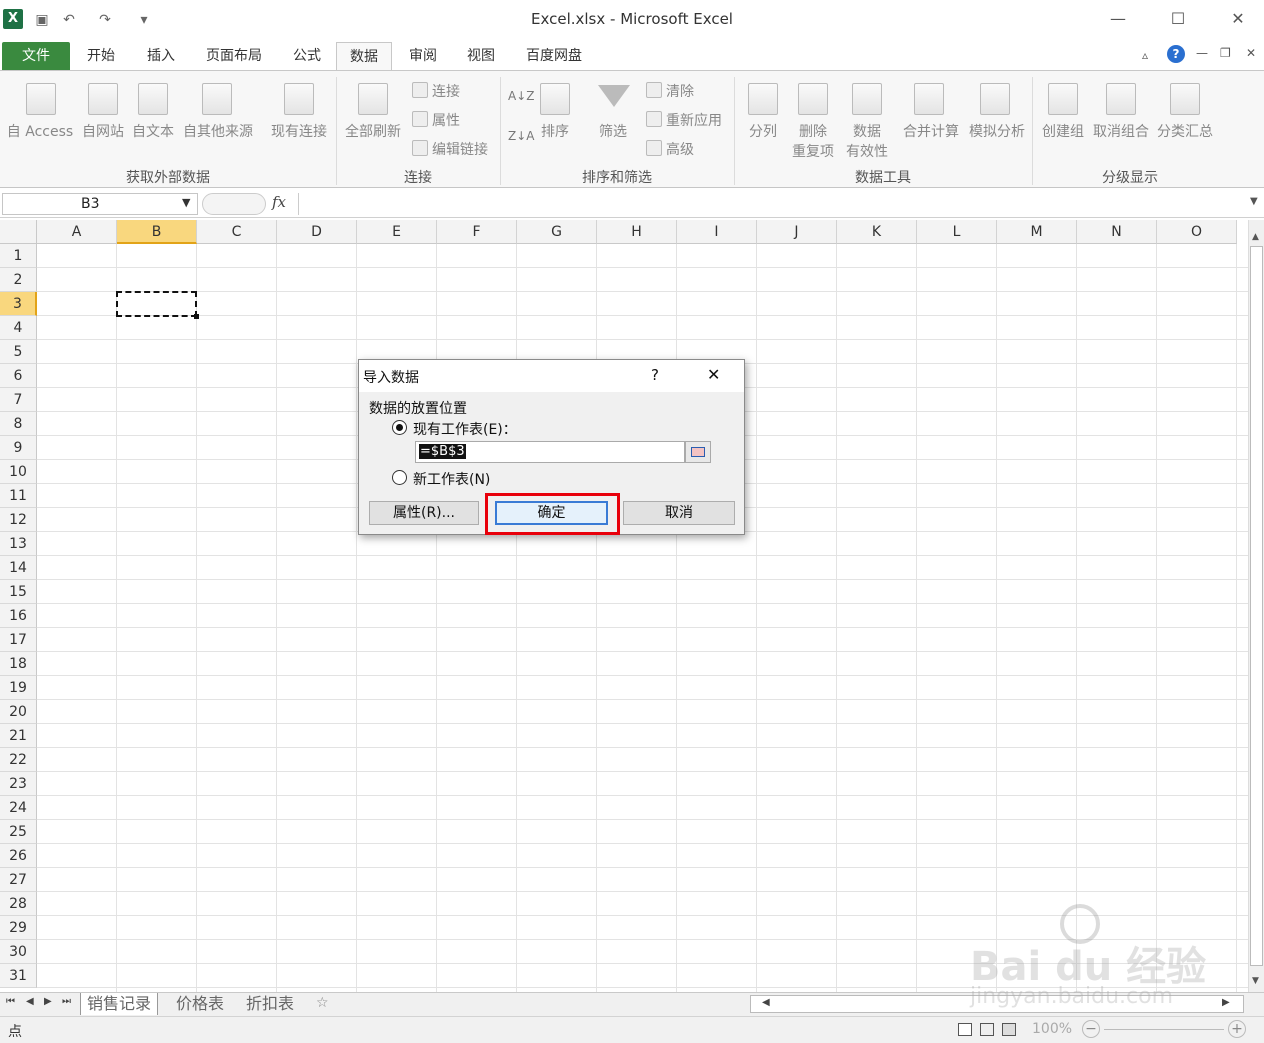  I want to click on formula-bar-resize-handle, so click(234, 204).